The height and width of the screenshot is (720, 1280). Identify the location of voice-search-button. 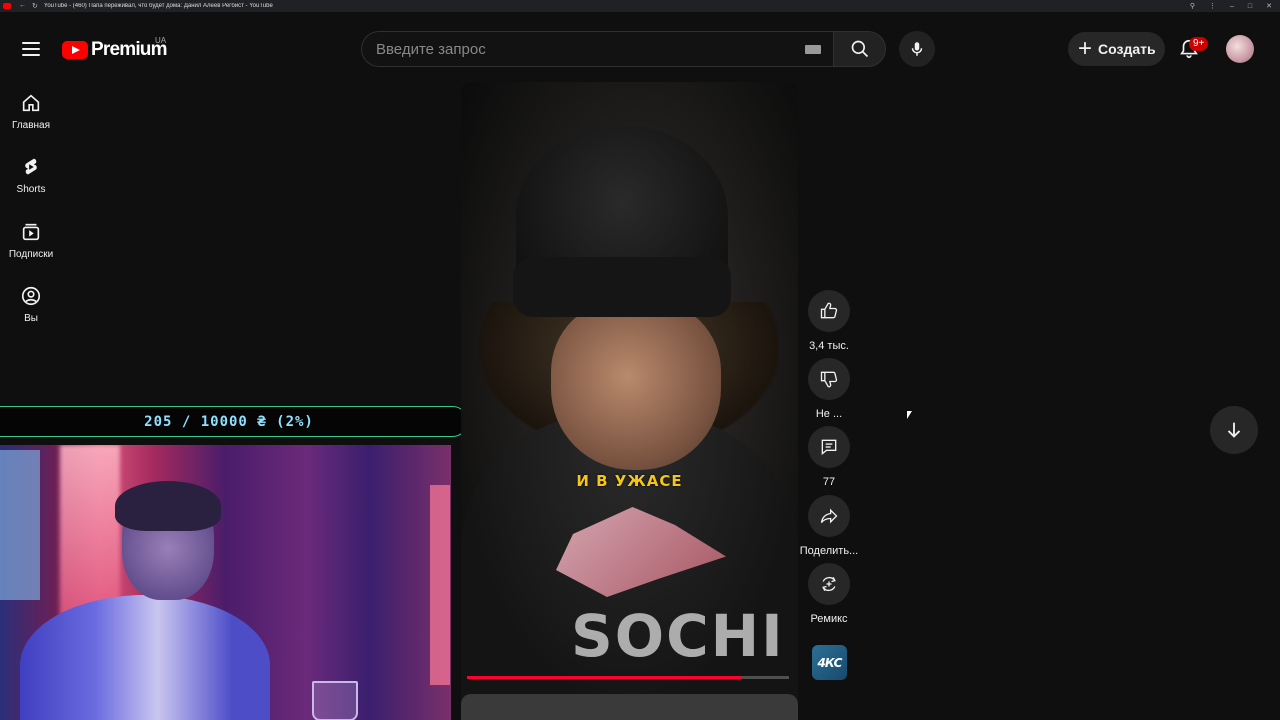
(917, 49).